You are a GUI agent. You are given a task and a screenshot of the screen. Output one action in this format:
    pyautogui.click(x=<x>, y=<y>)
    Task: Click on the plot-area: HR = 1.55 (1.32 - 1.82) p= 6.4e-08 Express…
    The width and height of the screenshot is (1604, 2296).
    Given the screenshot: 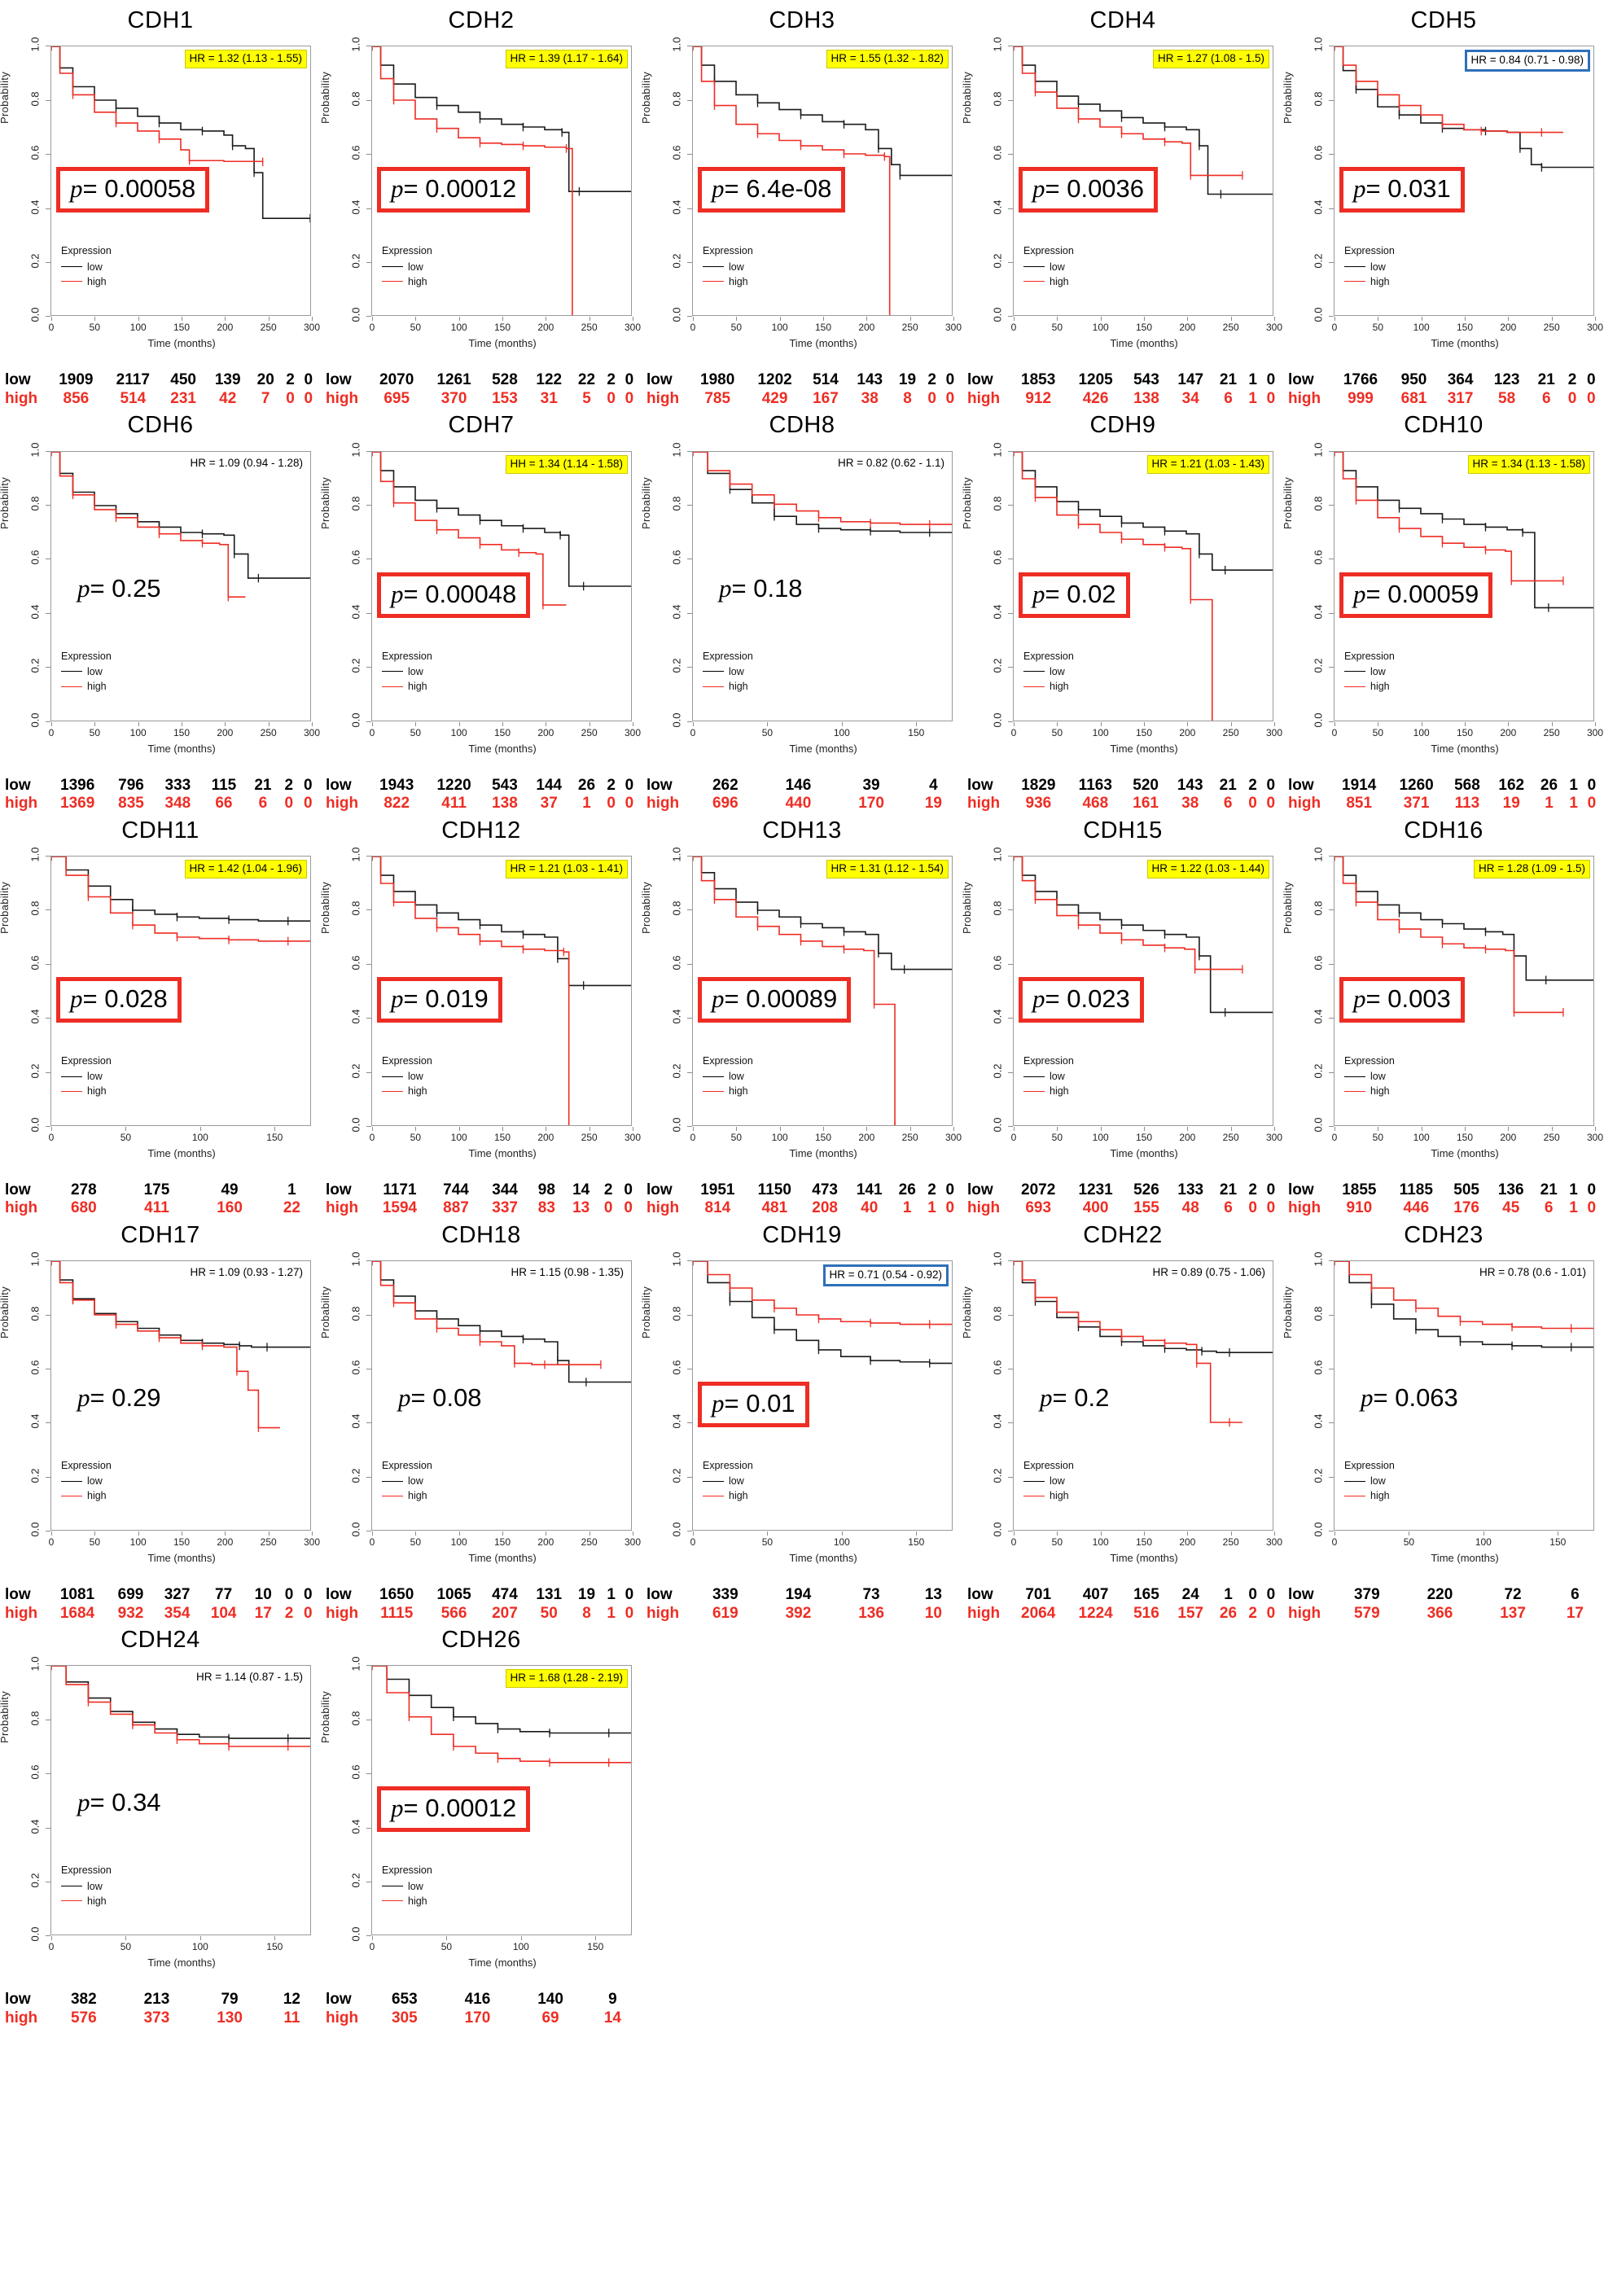 What is the action you would take?
    pyautogui.click(x=822, y=181)
    